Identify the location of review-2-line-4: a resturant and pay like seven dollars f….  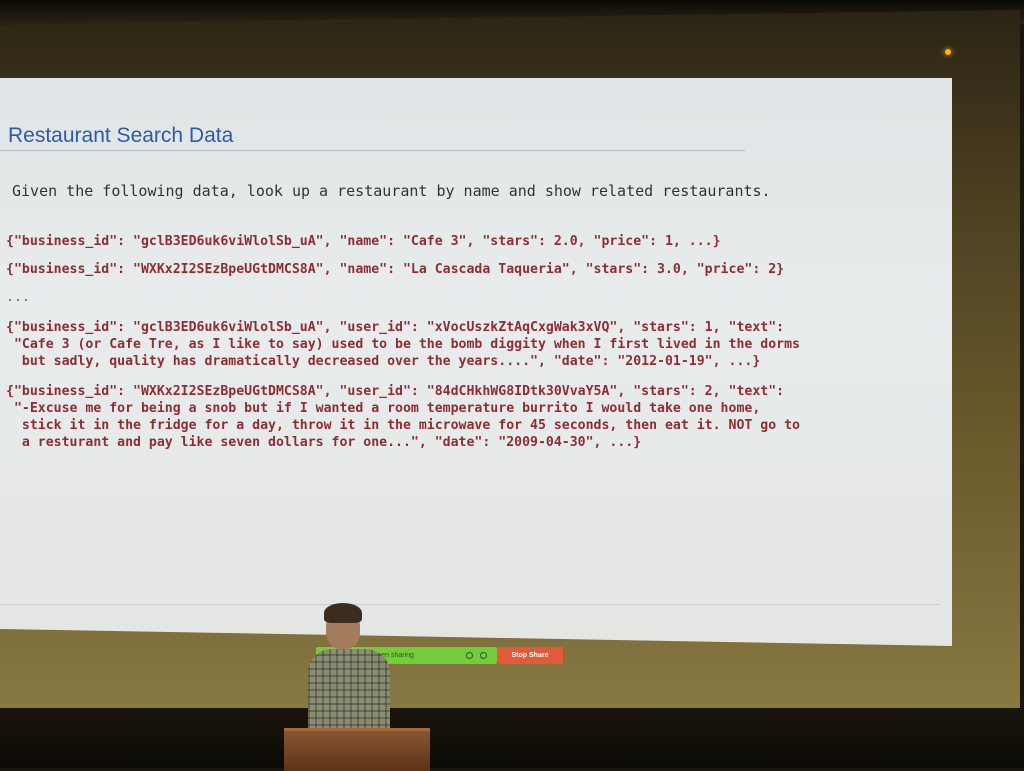
(324, 442).